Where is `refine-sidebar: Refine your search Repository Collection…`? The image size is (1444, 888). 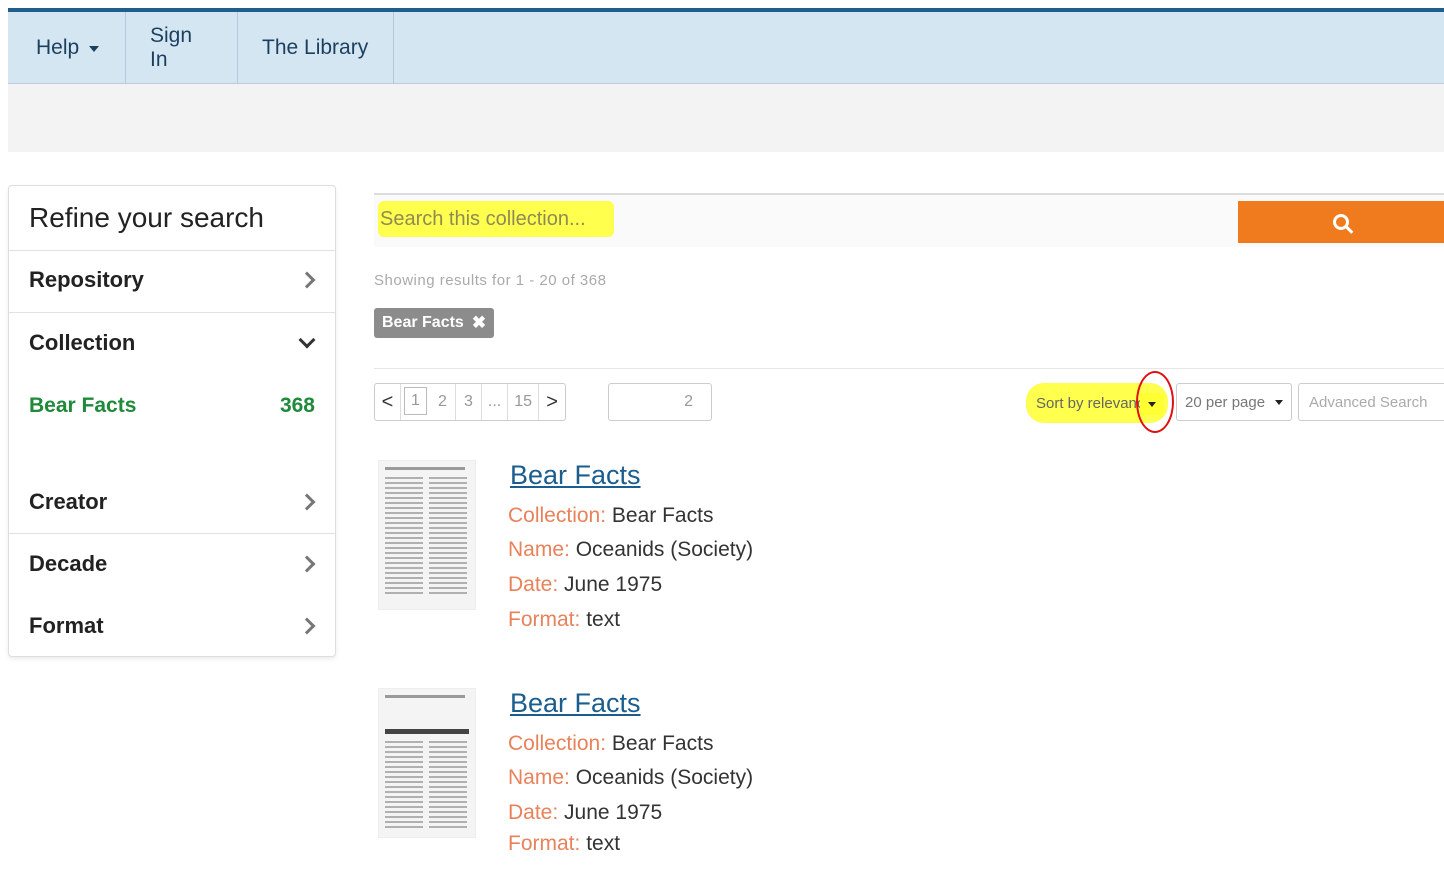
refine-sidebar: Refine your search Repository Collection… is located at coordinates (172, 421).